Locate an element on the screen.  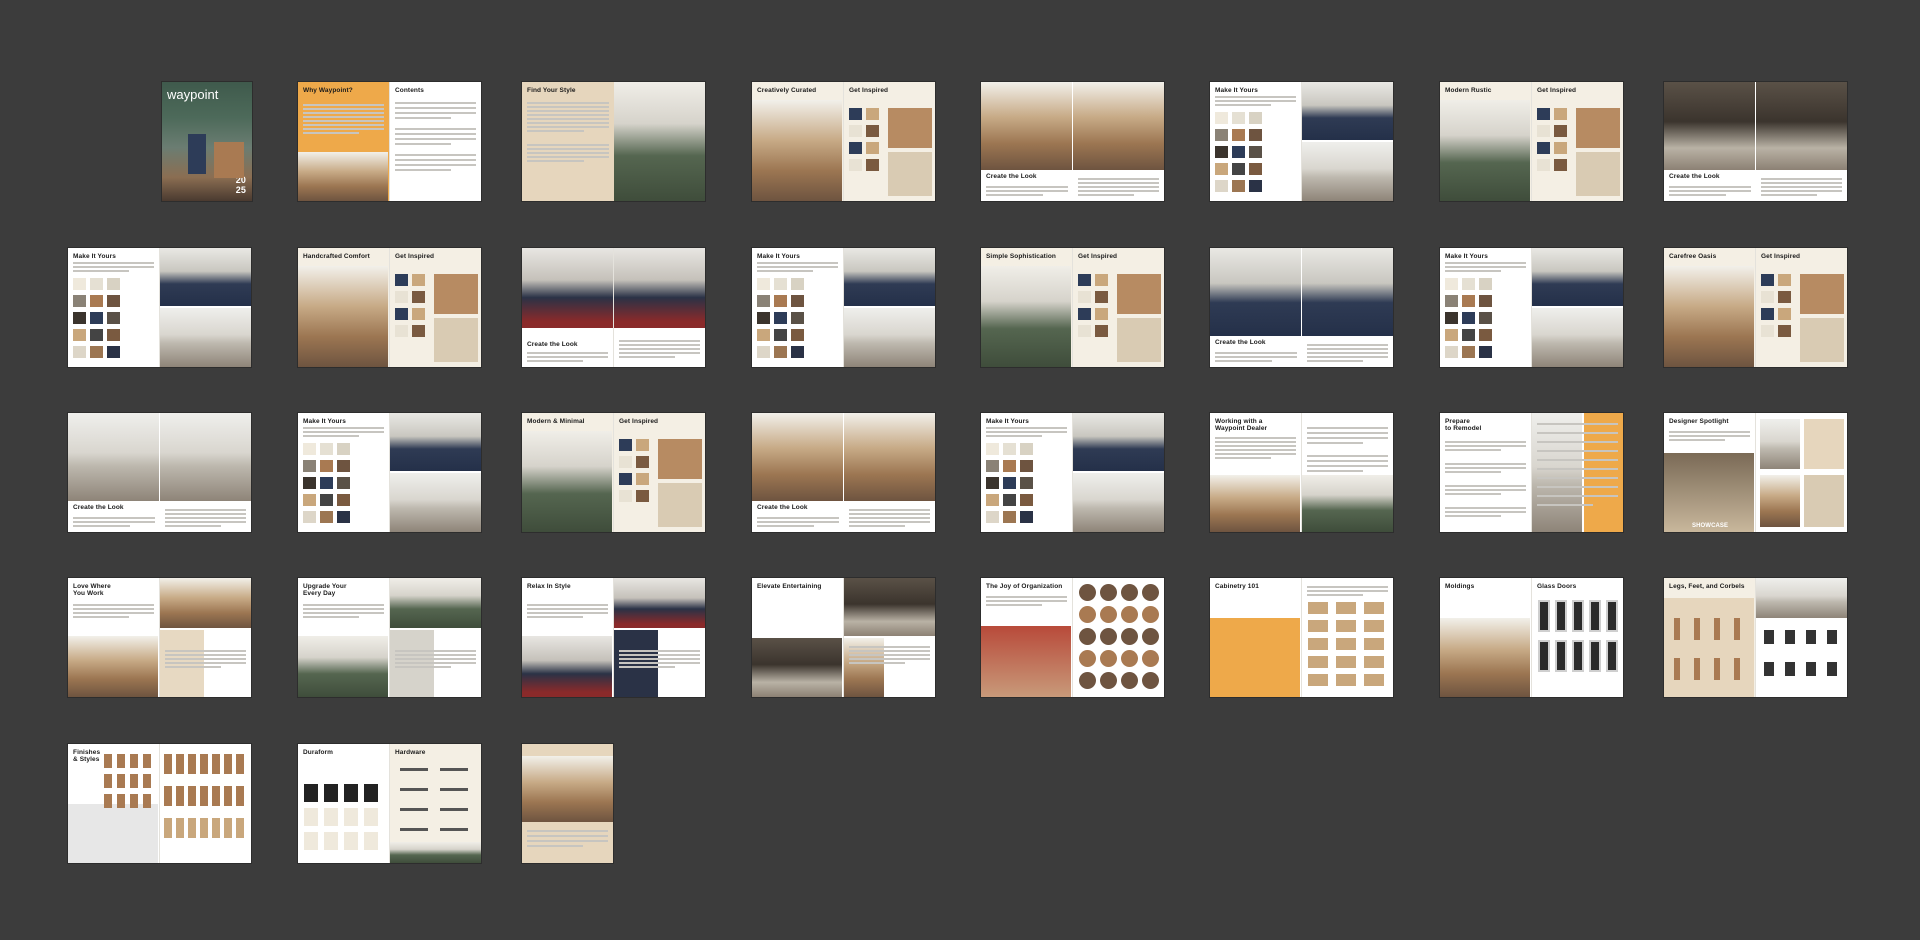
left-page: Designer Spotlight SHOWCASE is located at coordinates (1709, 472).